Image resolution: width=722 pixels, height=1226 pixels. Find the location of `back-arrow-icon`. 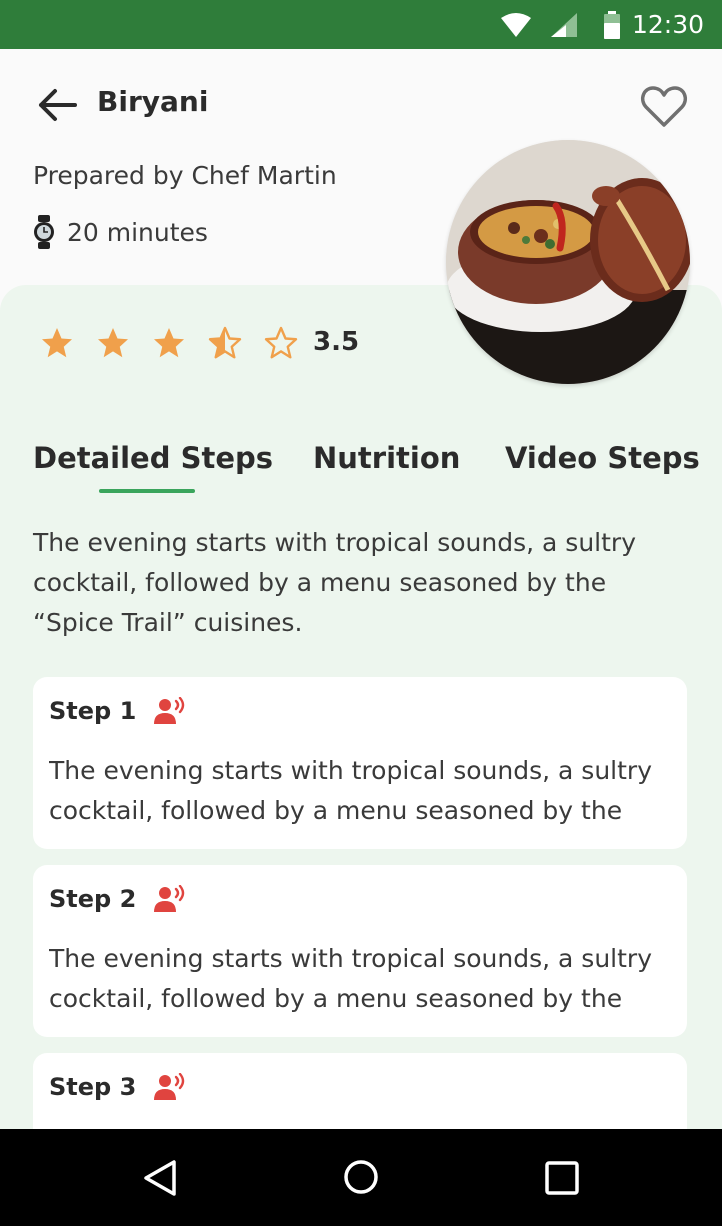

back-arrow-icon is located at coordinates (56, 105).